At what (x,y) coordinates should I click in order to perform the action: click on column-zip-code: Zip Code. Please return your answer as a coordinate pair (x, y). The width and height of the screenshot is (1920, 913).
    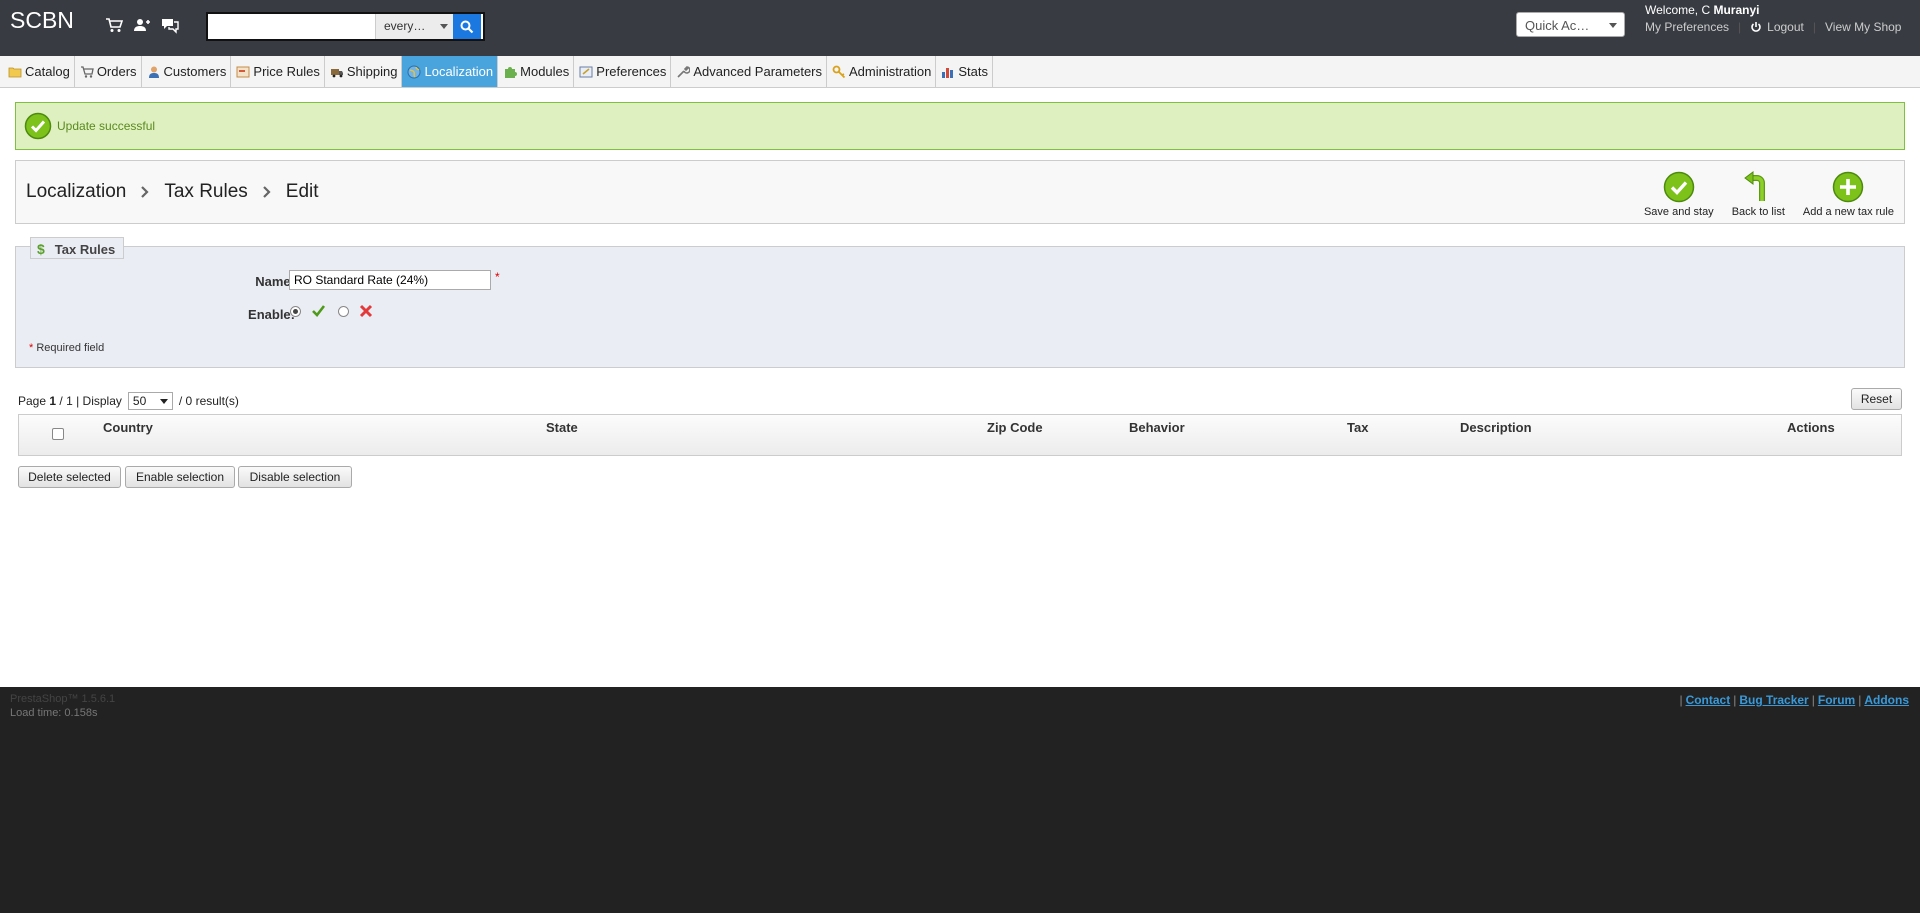
    Looking at the image, I should click on (1015, 427).